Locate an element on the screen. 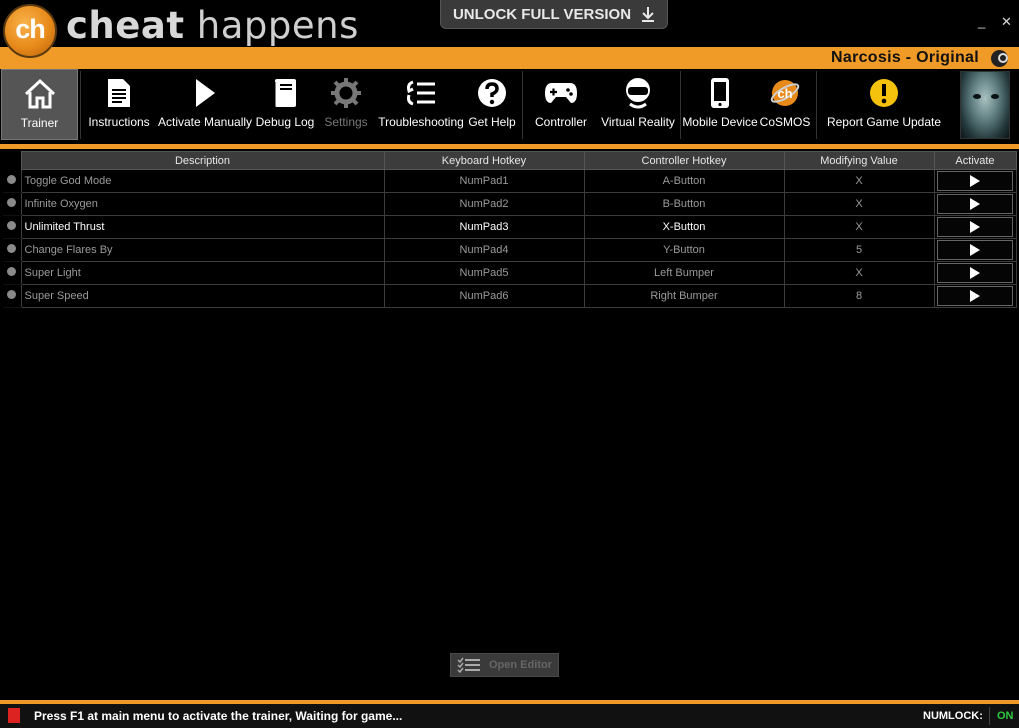  cheat-description: Super Light is located at coordinates (202, 273).